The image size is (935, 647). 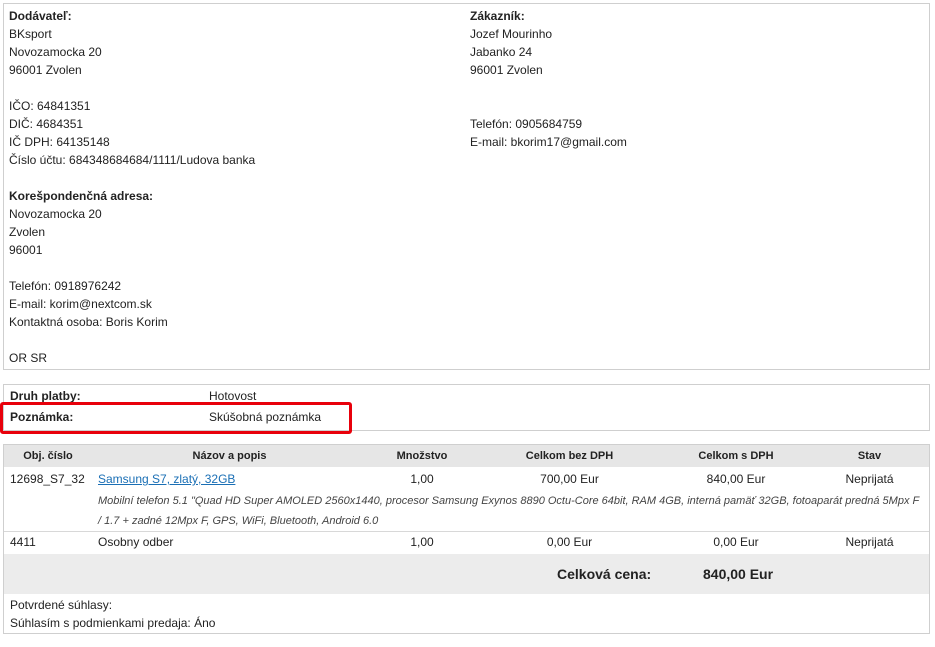 What do you see at coordinates (48, 456) in the screenshot?
I see `column-header-code: Obj. číslo` at bounding box center [48, 456].